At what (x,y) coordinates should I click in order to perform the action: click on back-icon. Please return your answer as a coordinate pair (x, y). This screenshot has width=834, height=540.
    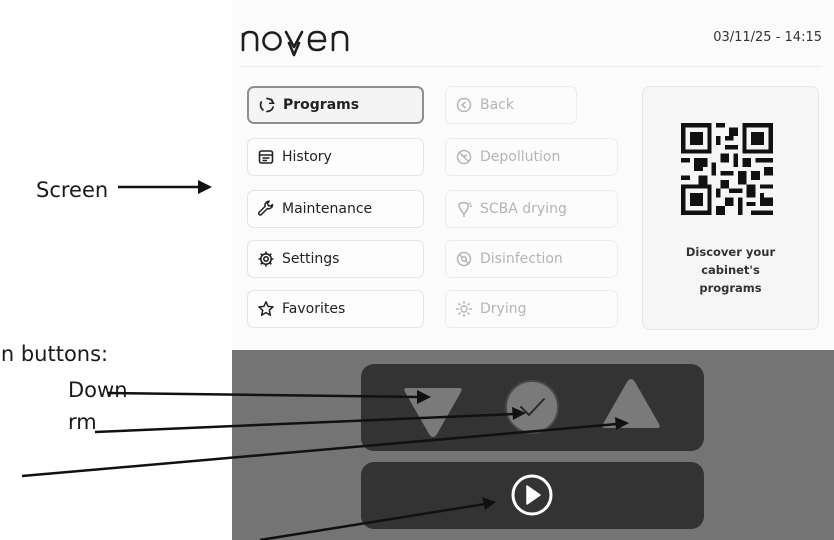
    Looking at the image, I should click on (464, 105).